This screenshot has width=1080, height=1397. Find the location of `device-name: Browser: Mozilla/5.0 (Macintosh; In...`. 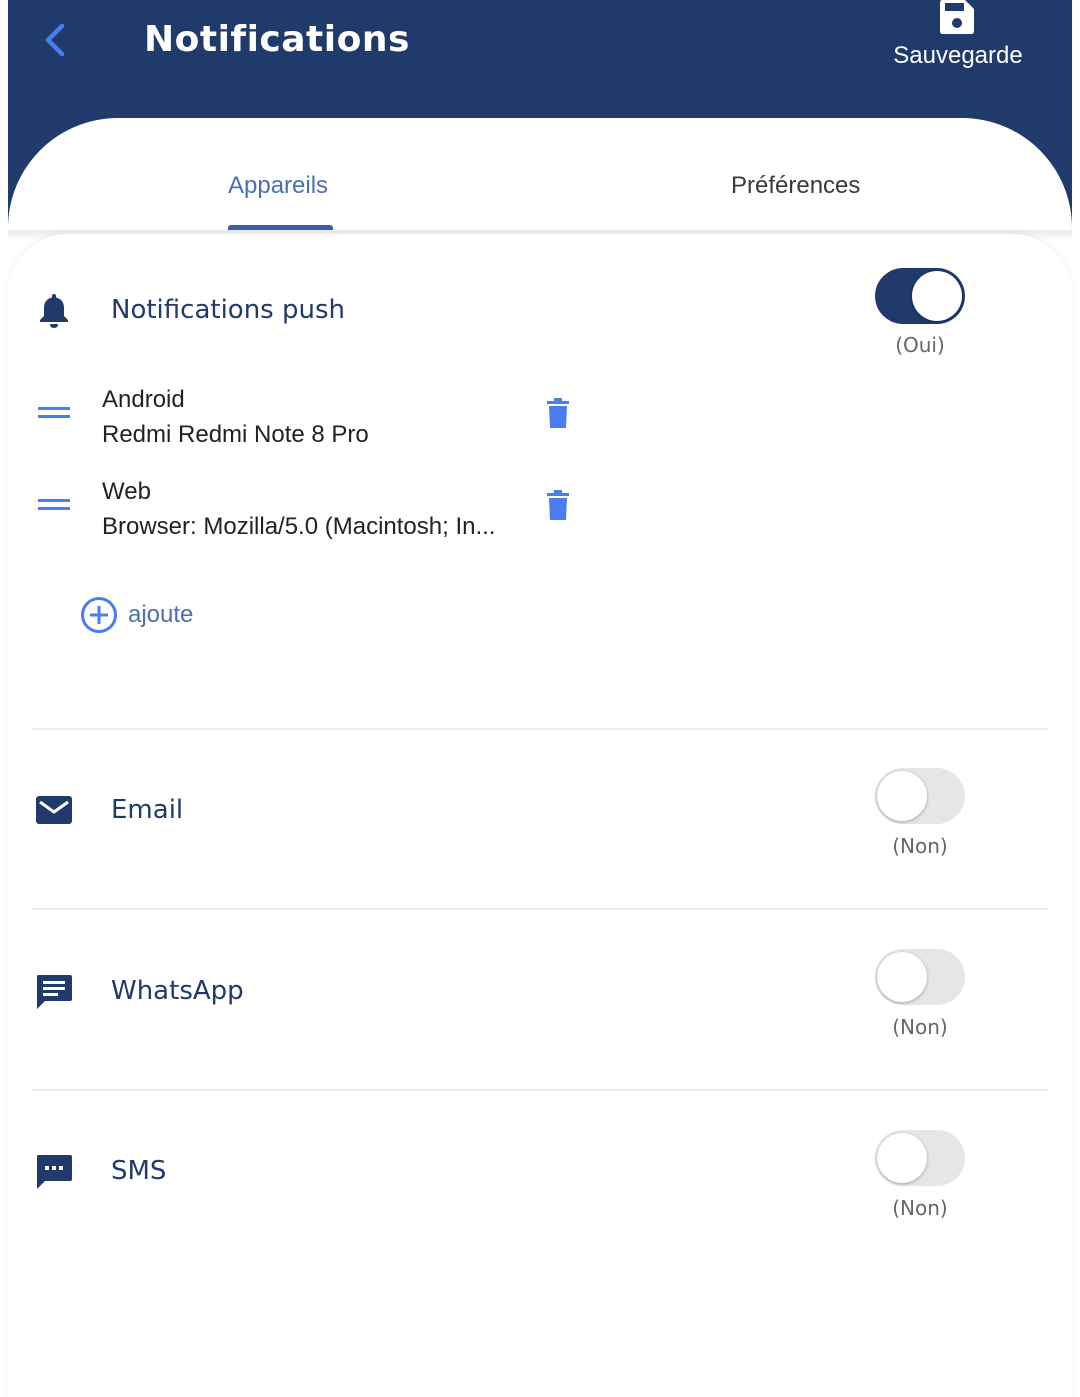

device-name: Browser: Mozilla/5.0 (Macintosh; In... is located at coordinates (299, 526).